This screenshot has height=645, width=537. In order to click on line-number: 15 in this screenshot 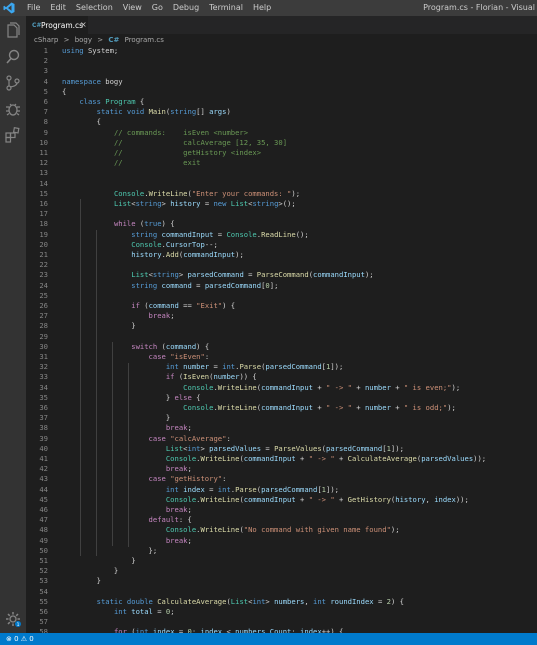, I will do `click(43, 193)`.